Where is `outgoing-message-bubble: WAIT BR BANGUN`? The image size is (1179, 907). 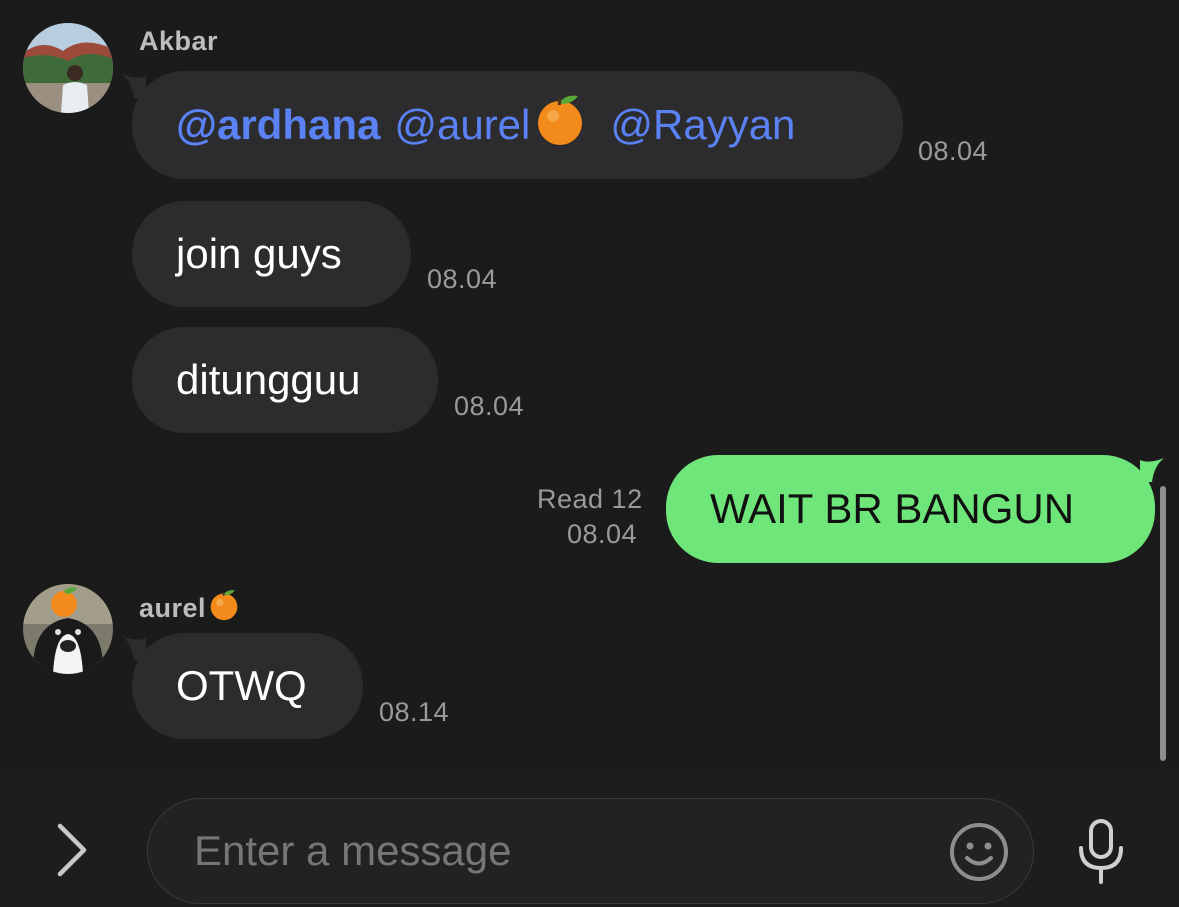 outgoing-message-bubble: WAIT BR BANGUN is located at coordinates (910, 509).